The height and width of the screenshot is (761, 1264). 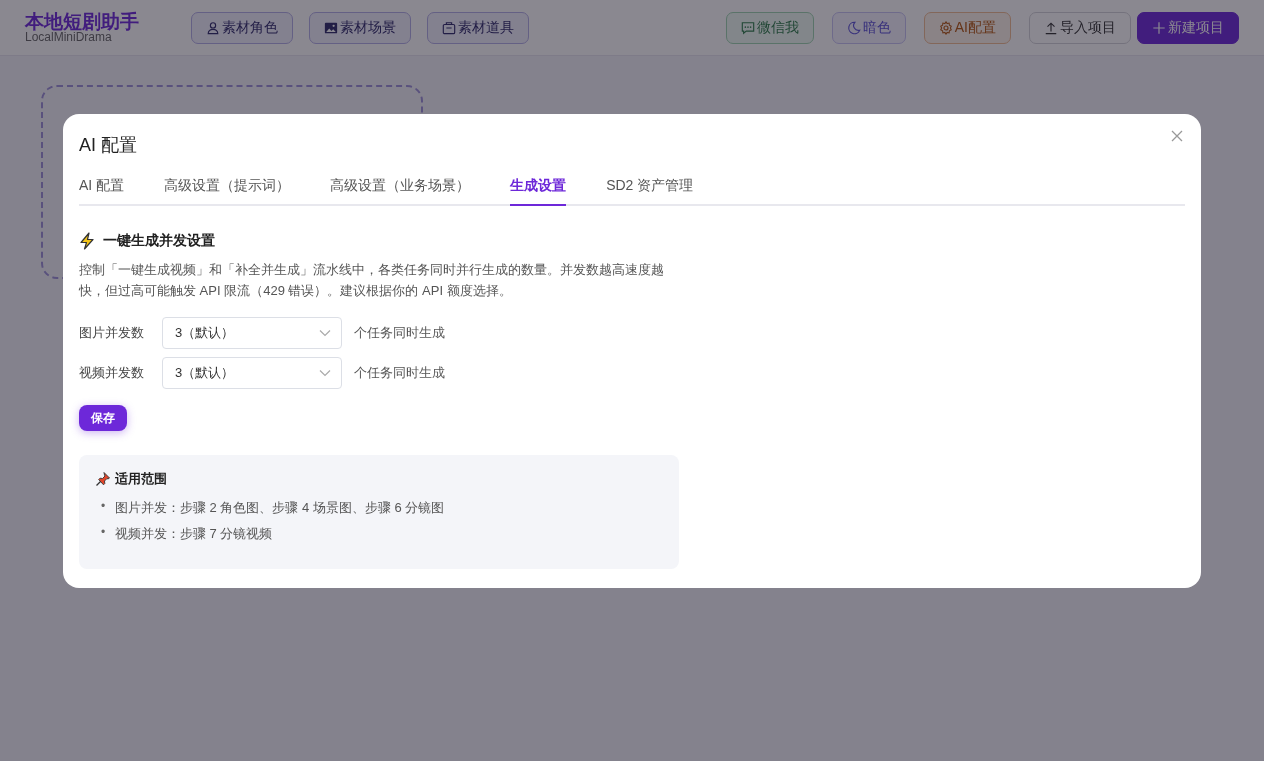 I want to click on list-item: 视频并发：步骤 7 分镜视频, so click(x=194, y=533).